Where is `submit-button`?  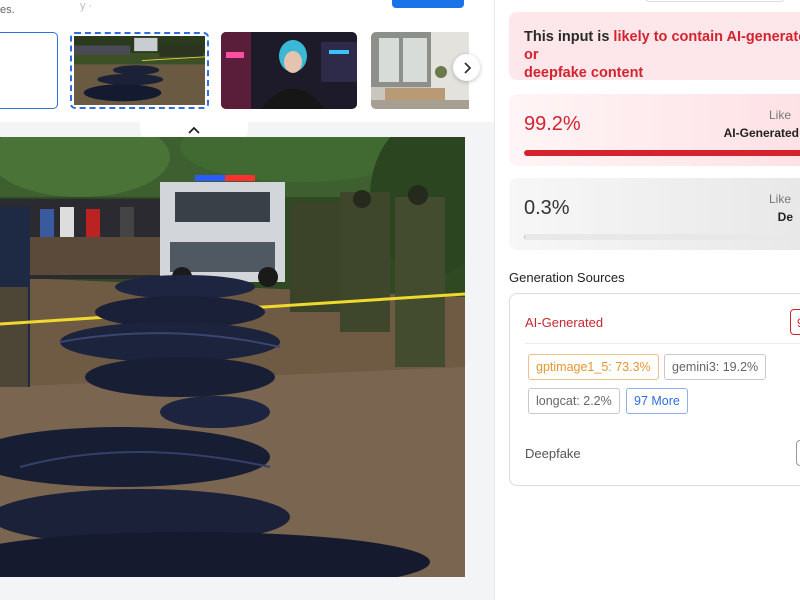
submit-button is located at coordinates (428, 4).